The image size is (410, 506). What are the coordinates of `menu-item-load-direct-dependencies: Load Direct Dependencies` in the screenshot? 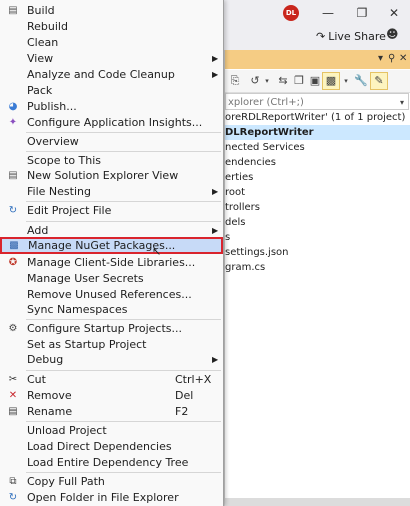 It's located at (111, 447).